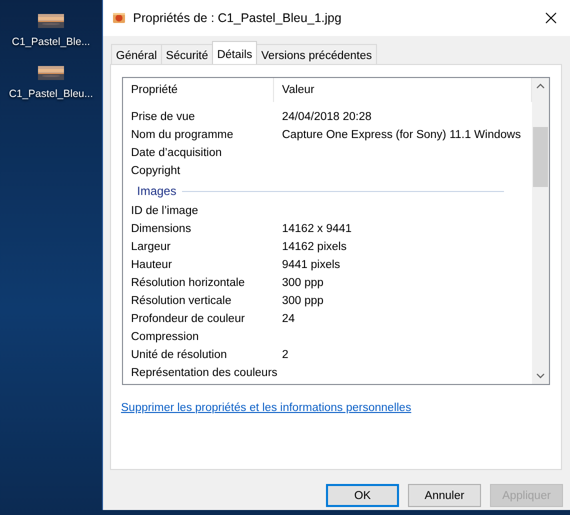 The image size is (570, 515). What do you see at coordinates (188, 283) in the screenshot?
I see `property-name: Résolution horizontale` at bounding box center [188, 283].